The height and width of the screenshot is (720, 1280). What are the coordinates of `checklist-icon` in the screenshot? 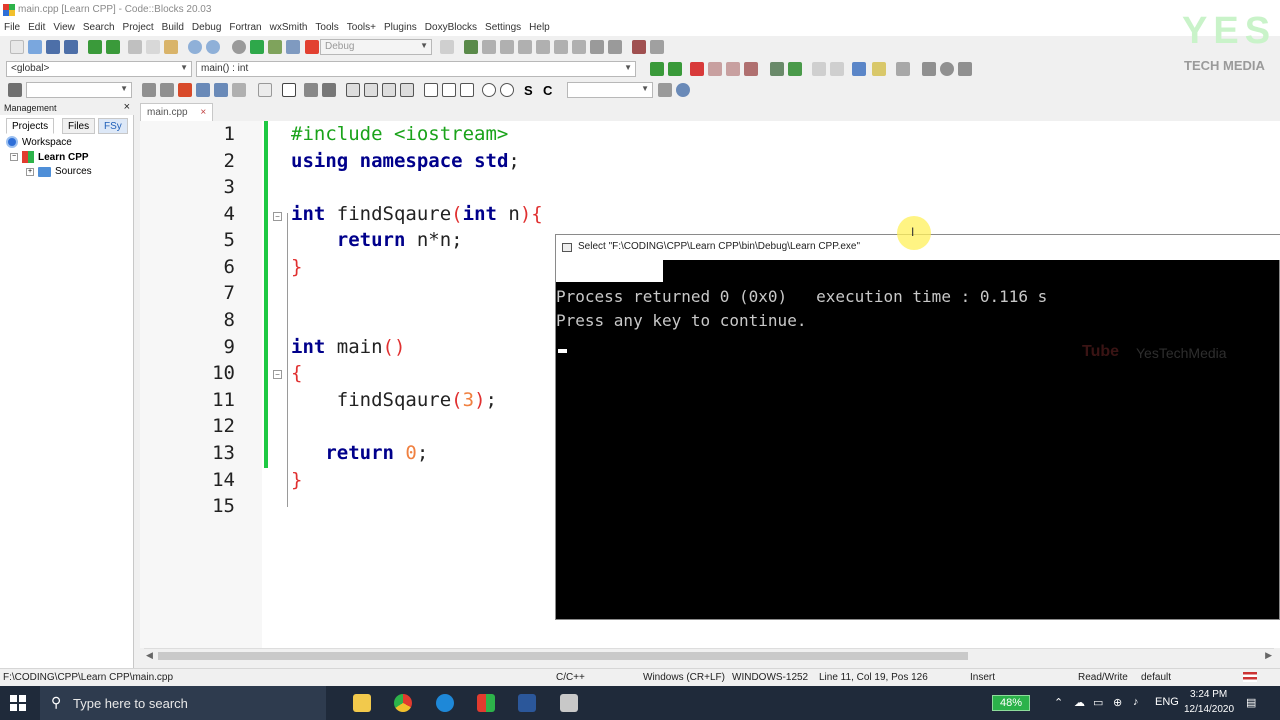 It's located at (329, 90).